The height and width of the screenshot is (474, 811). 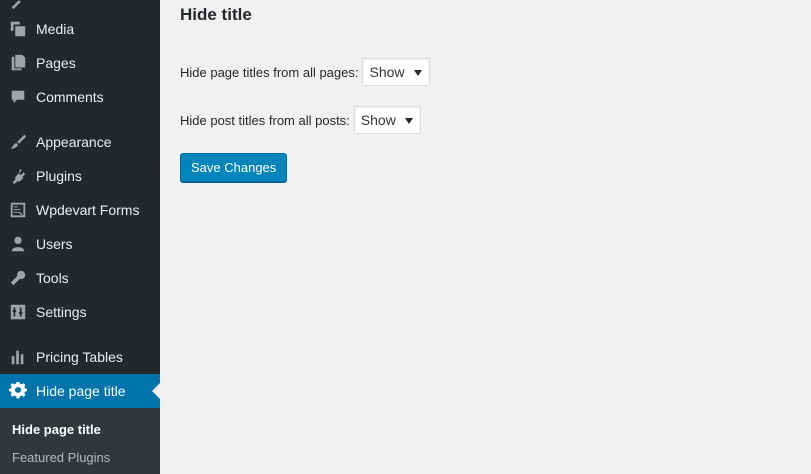 I want to click on sidebar-item-comments: Comments, so click(x=80, y=97).